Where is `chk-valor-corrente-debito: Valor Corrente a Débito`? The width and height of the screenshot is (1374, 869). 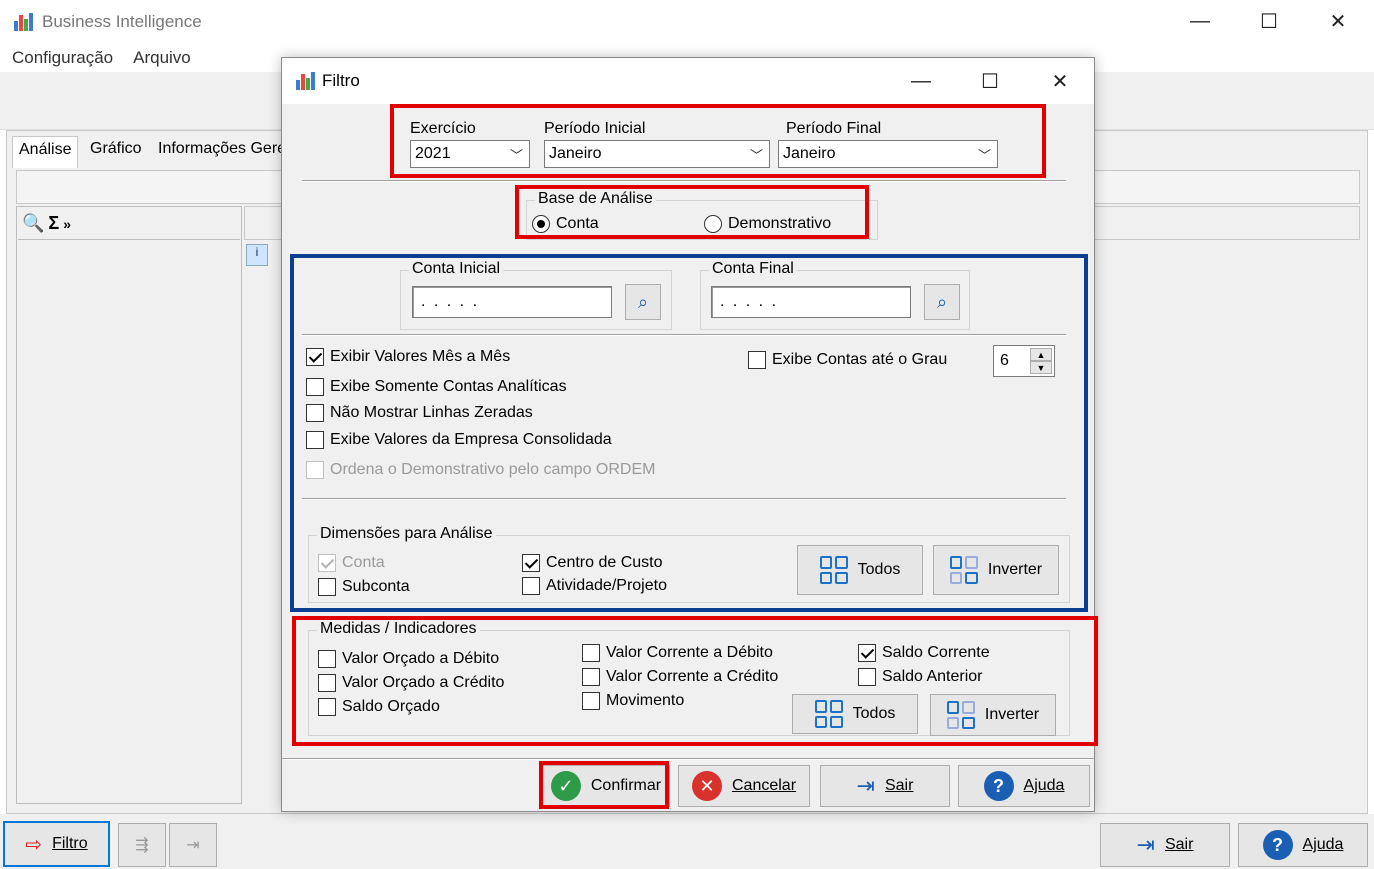 chk-valor-corrente-debito: Valor Corrente a Débito is located at coordinates (677, 653).